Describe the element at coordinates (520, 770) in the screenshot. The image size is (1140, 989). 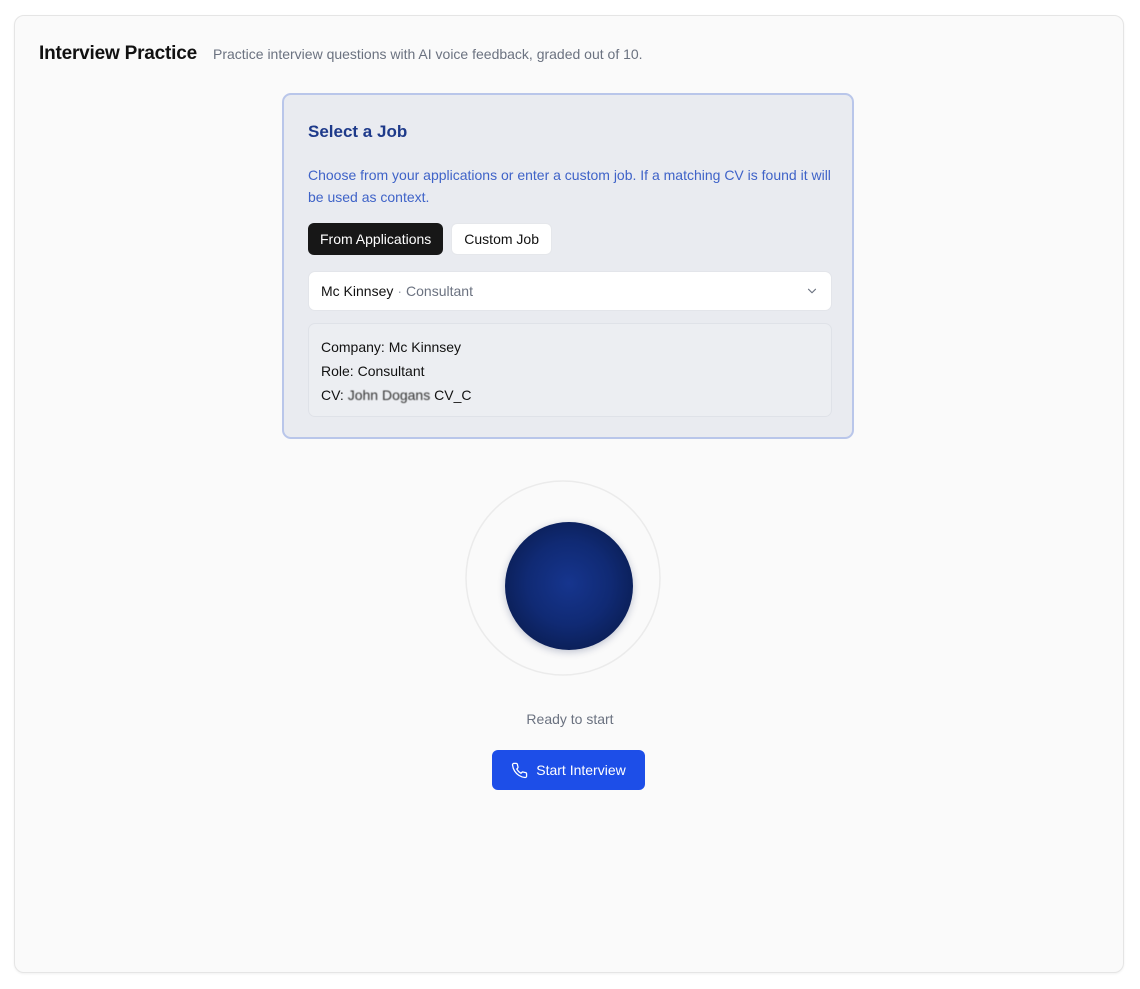
I see `phone-icon` at that location.